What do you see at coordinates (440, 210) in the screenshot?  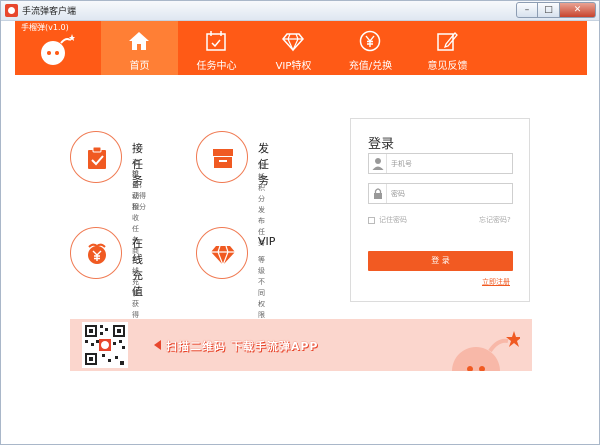 I see `login-panel: 登录 记住密码 忘记密码? 登 录 立即注册` at bounding box center [440, 210].